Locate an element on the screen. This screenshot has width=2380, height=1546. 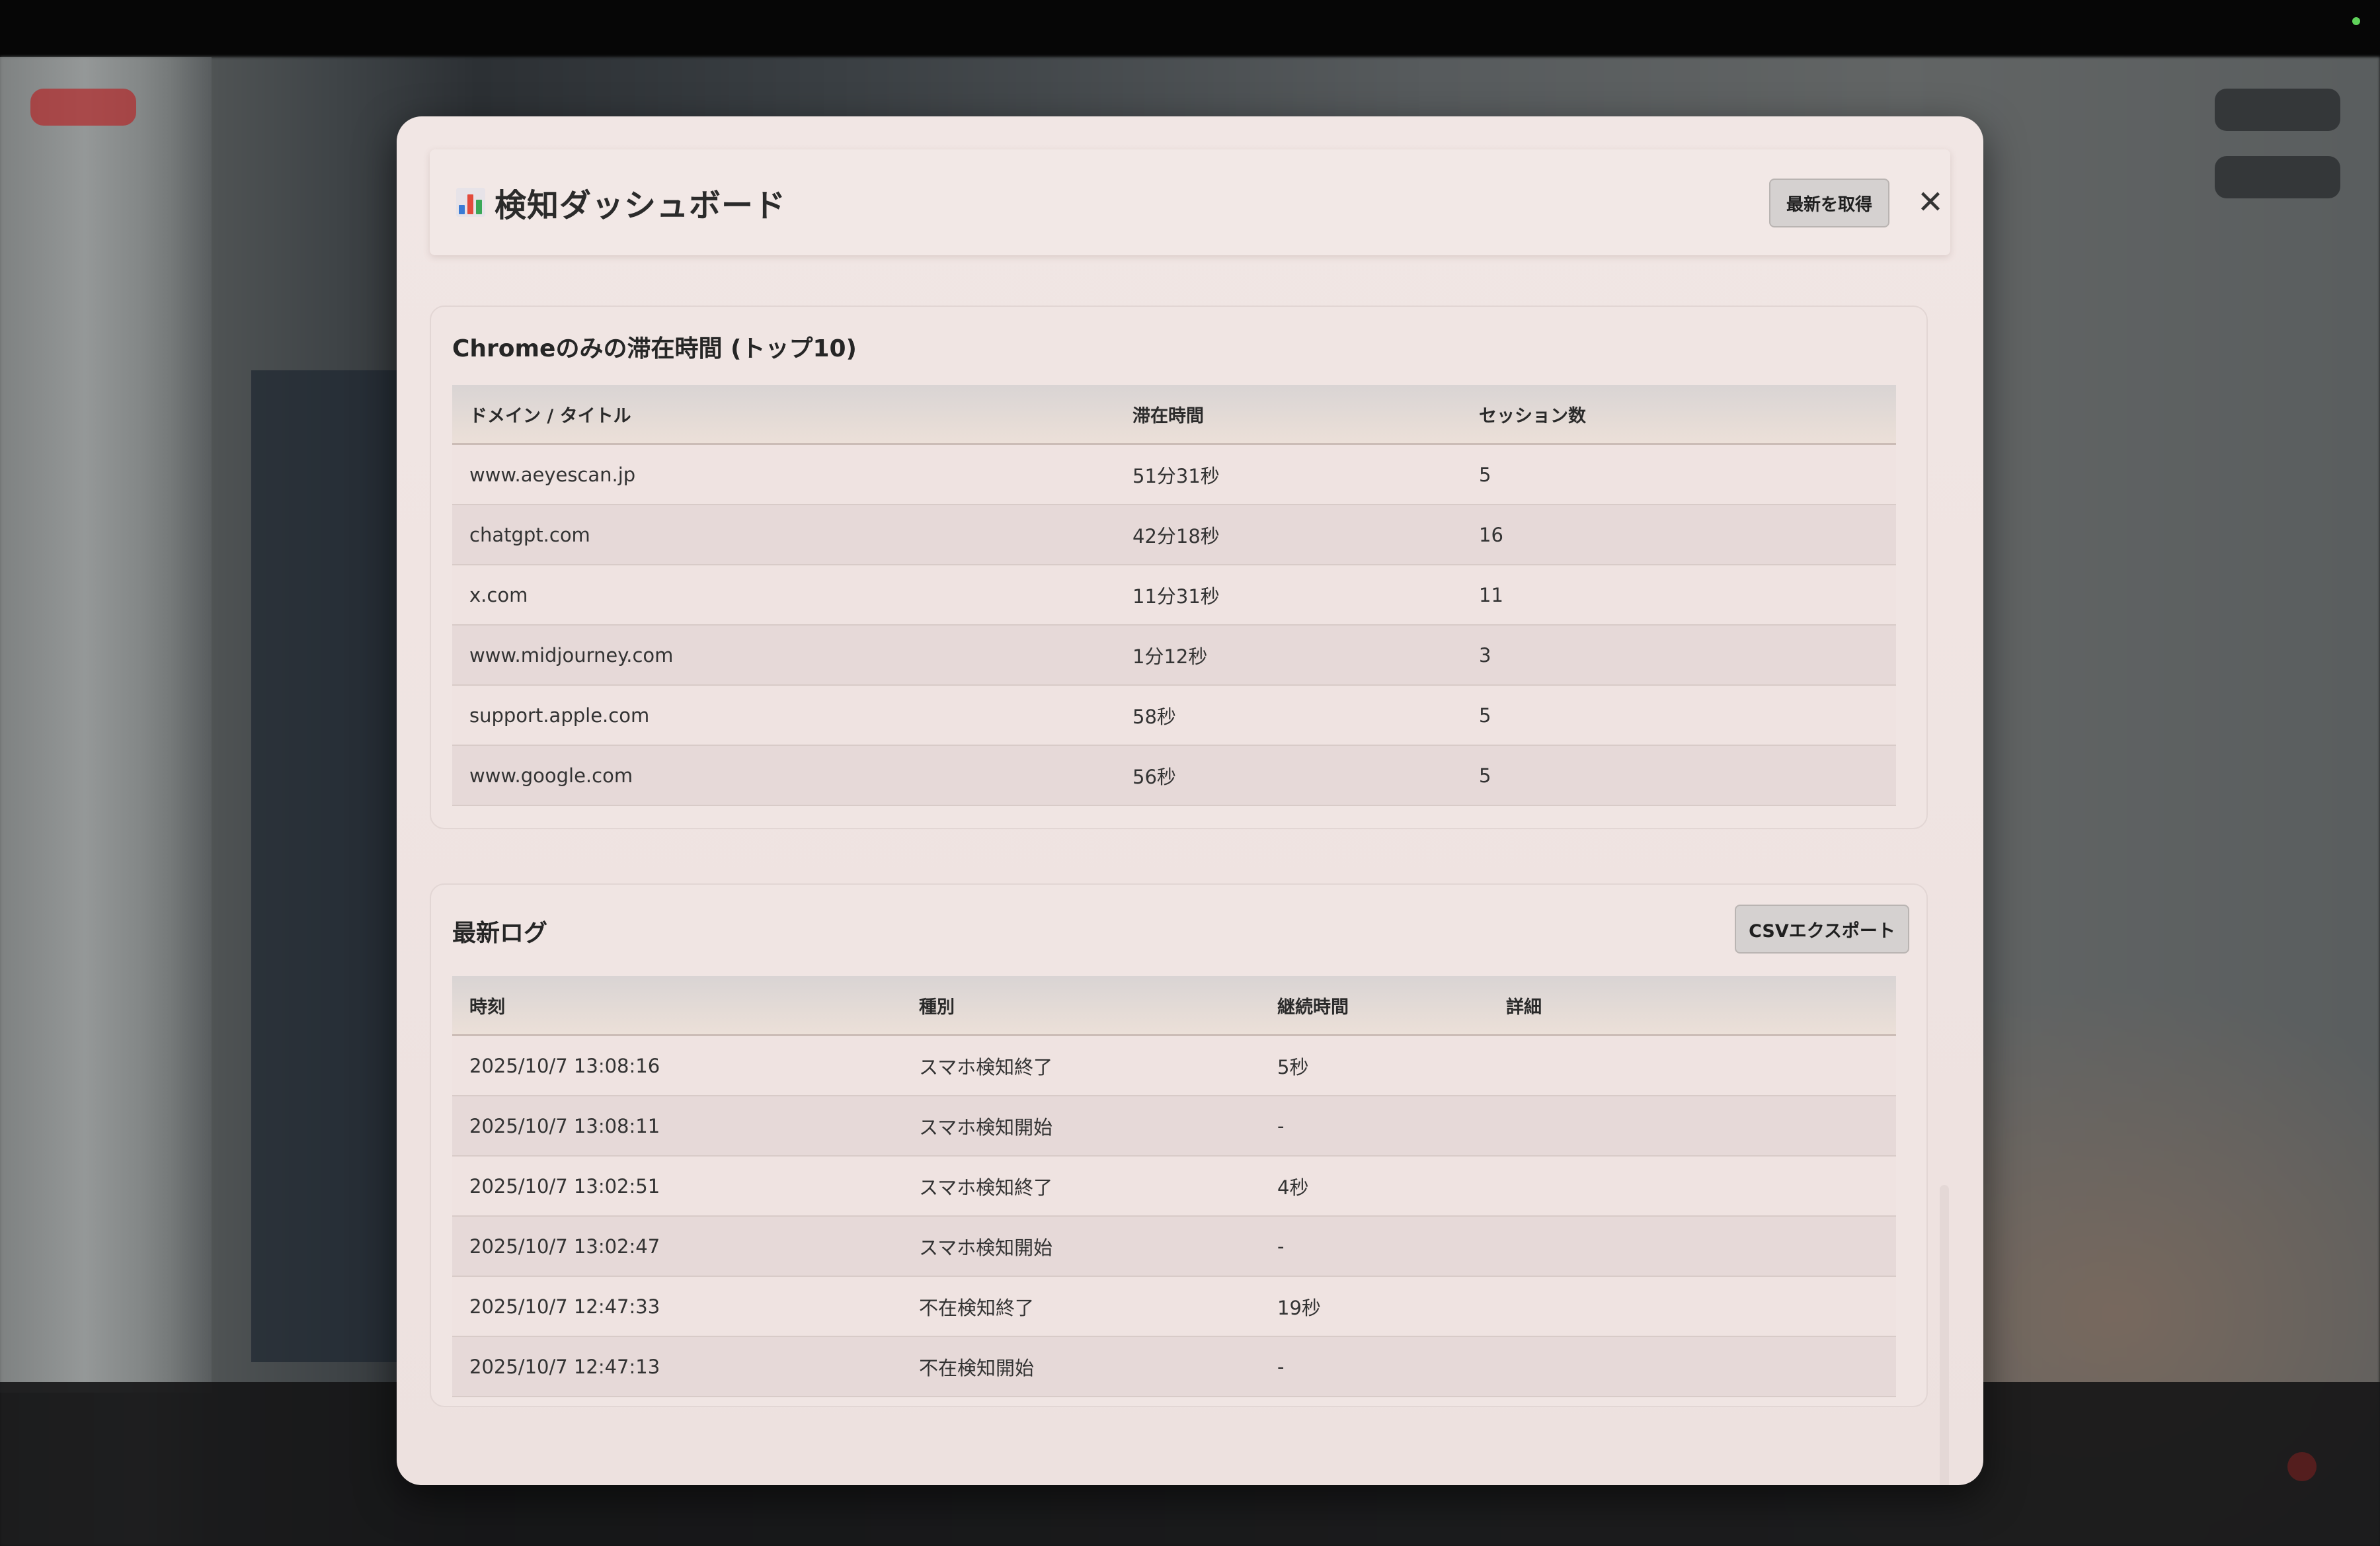
background-red-badge is located at coordinates (83, 107).